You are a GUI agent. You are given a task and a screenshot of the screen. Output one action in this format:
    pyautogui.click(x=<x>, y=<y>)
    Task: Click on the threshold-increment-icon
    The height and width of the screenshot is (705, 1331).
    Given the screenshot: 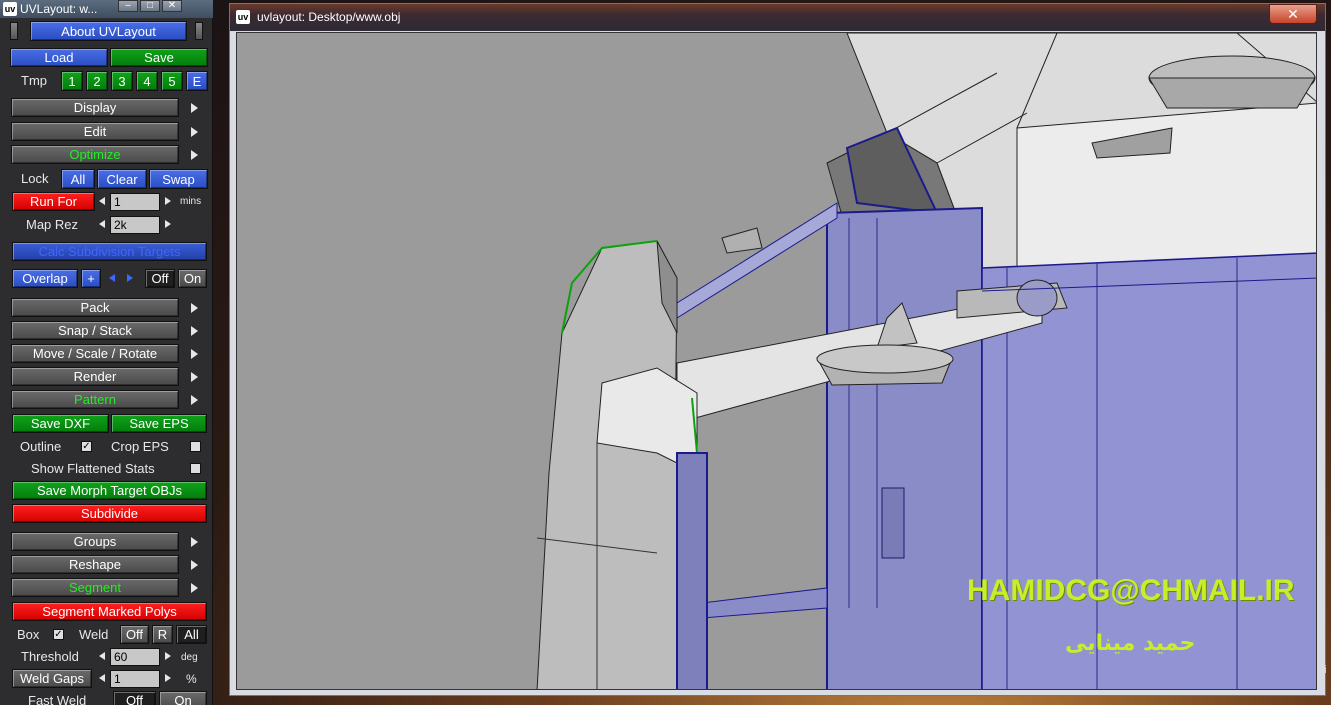 What is the action you would take?
    pyautogui.click(x=168, y=656)
    